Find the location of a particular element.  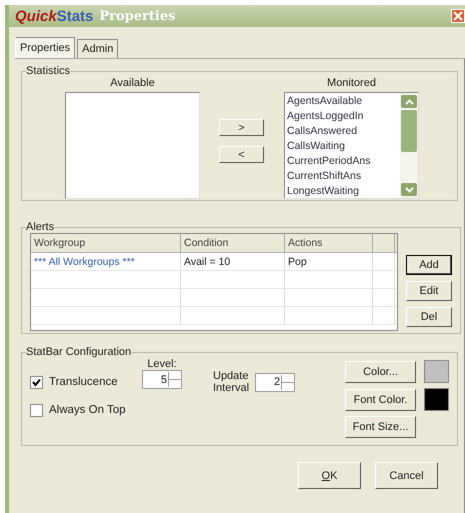

list-item: AgentsLoggedIn is located at coordinates (342, 116).